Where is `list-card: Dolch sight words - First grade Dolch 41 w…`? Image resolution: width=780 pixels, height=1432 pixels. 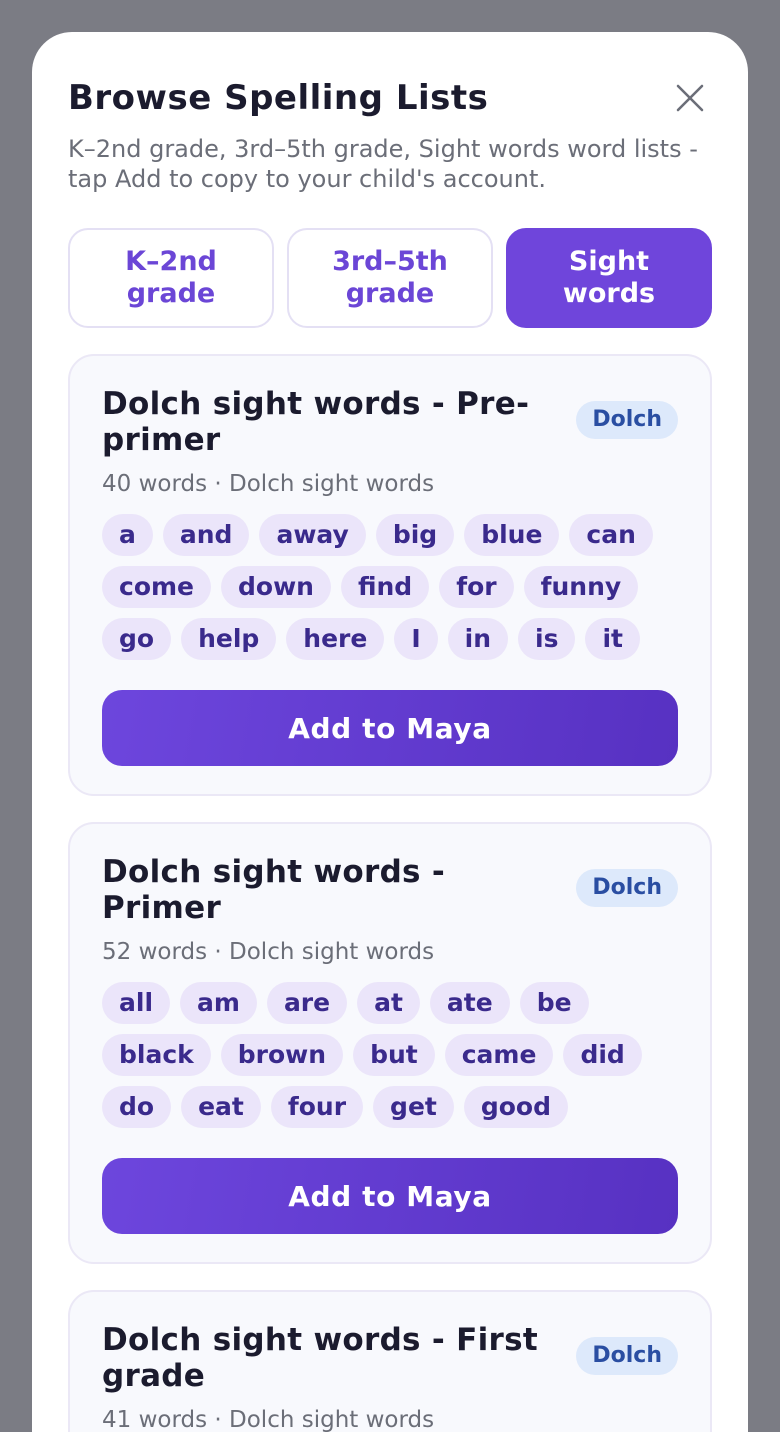 list-card: Dolch sight words - First grade Dolch 41 w… is located at coordinates (390, 1361).